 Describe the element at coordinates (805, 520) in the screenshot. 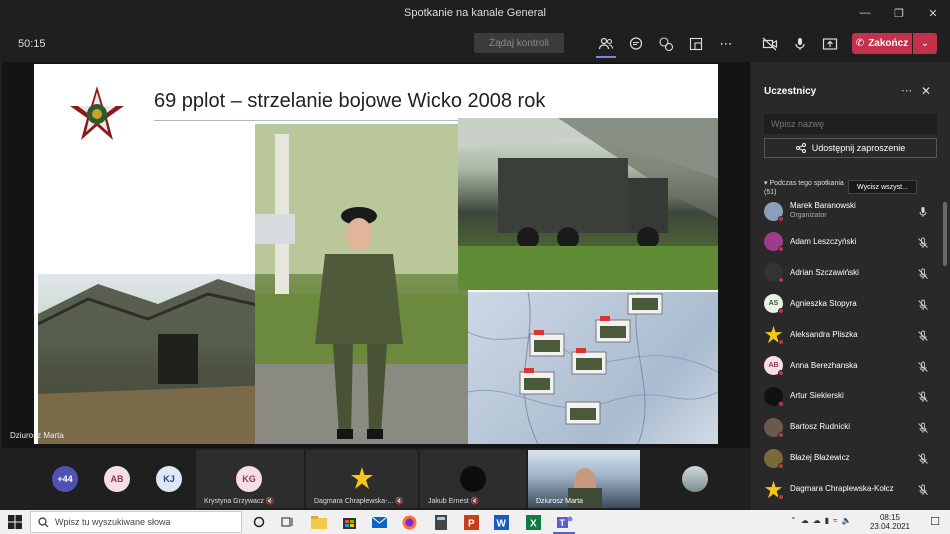

I see `network-icon: ☁` at that location.